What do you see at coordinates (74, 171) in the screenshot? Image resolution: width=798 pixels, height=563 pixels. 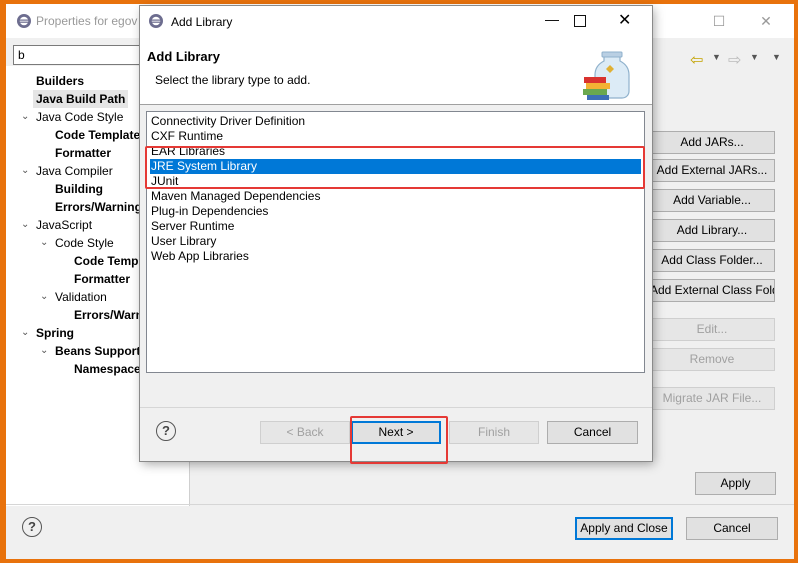 I see `tree-item: Java Compiler` at bounding box center [74, 171].